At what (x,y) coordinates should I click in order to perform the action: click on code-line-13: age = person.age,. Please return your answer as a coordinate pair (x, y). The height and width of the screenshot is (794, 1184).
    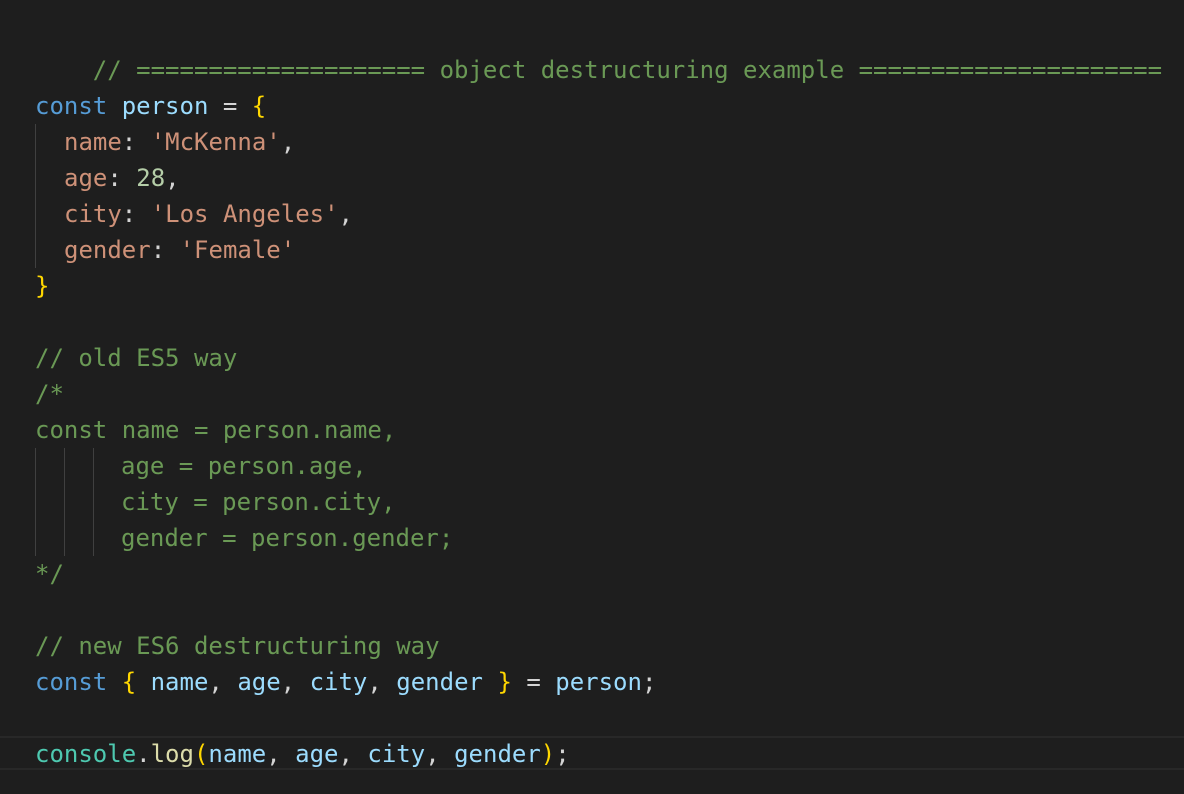
    Looking at the image, I should click on (244, 466).